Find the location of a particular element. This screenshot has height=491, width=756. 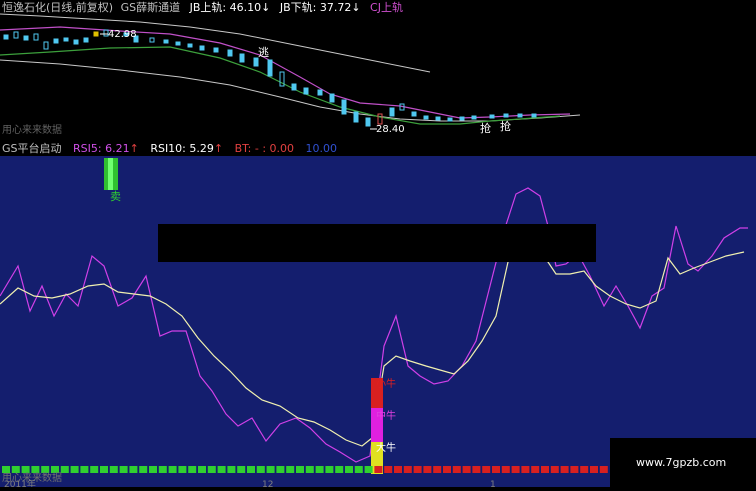

high-marker-label: 42.98 is located at coordinates (122, 34).